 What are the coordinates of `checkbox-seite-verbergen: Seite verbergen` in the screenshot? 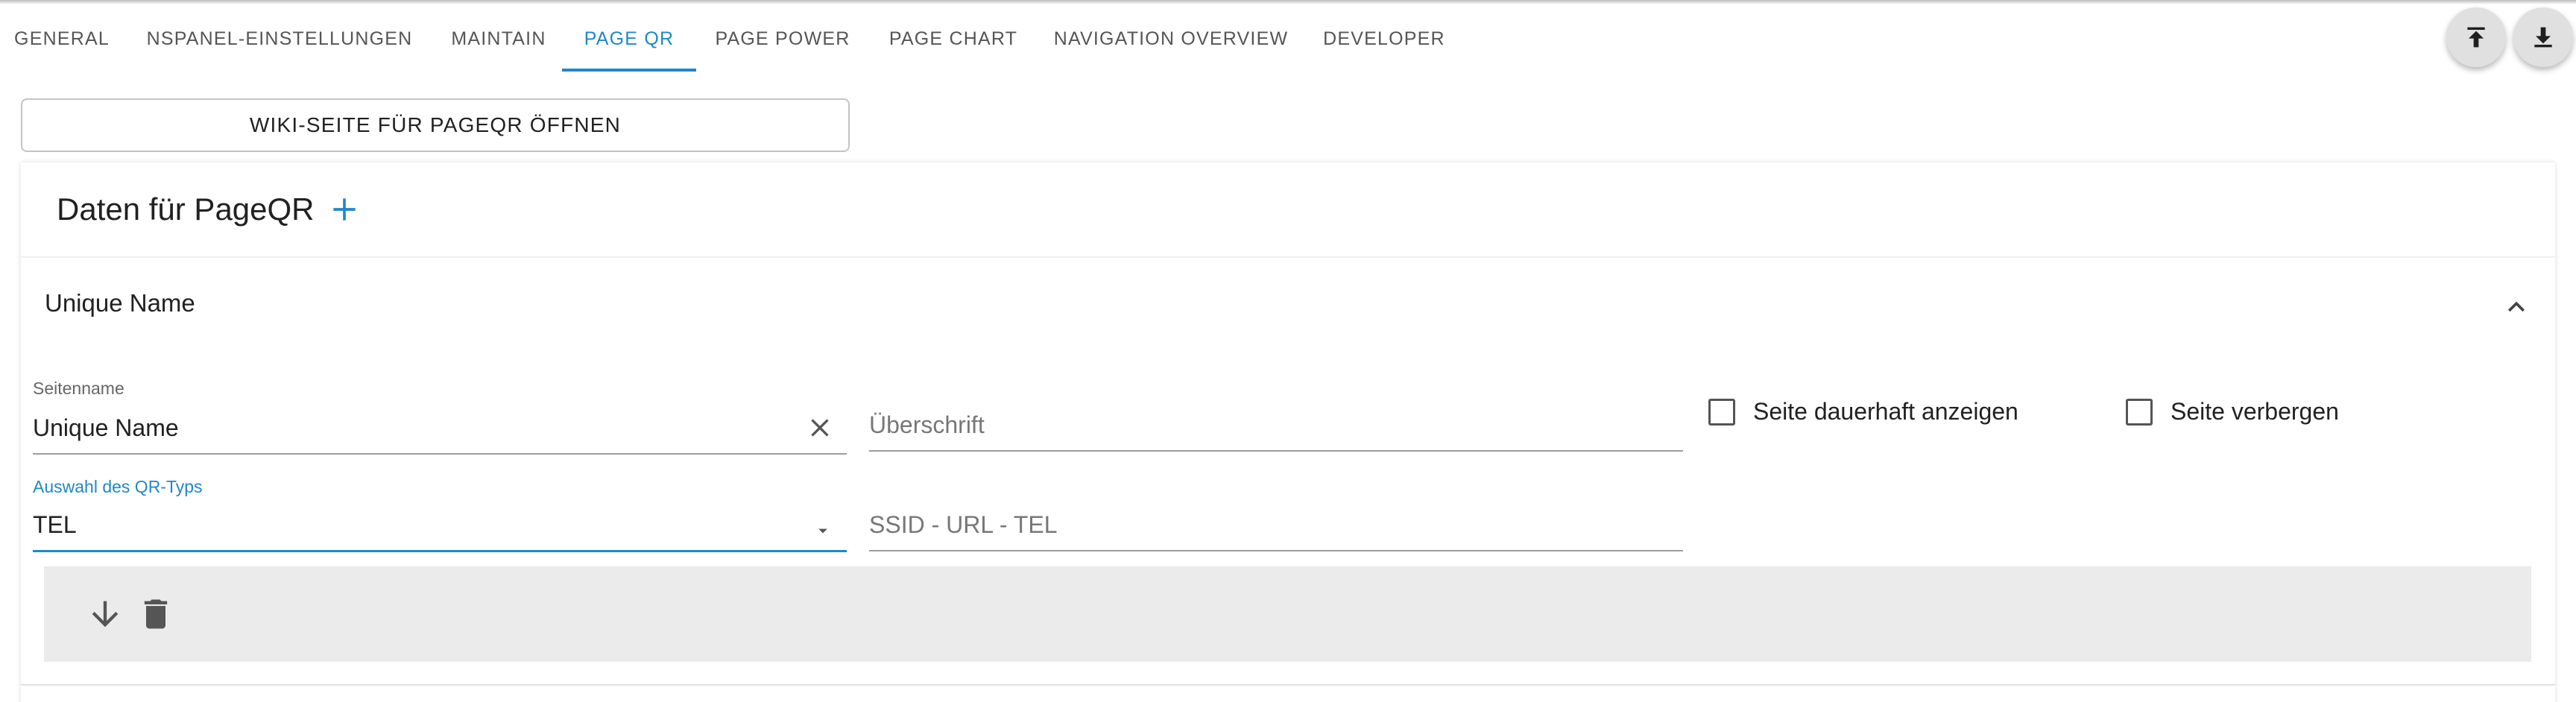 It's located at (2232, 412).